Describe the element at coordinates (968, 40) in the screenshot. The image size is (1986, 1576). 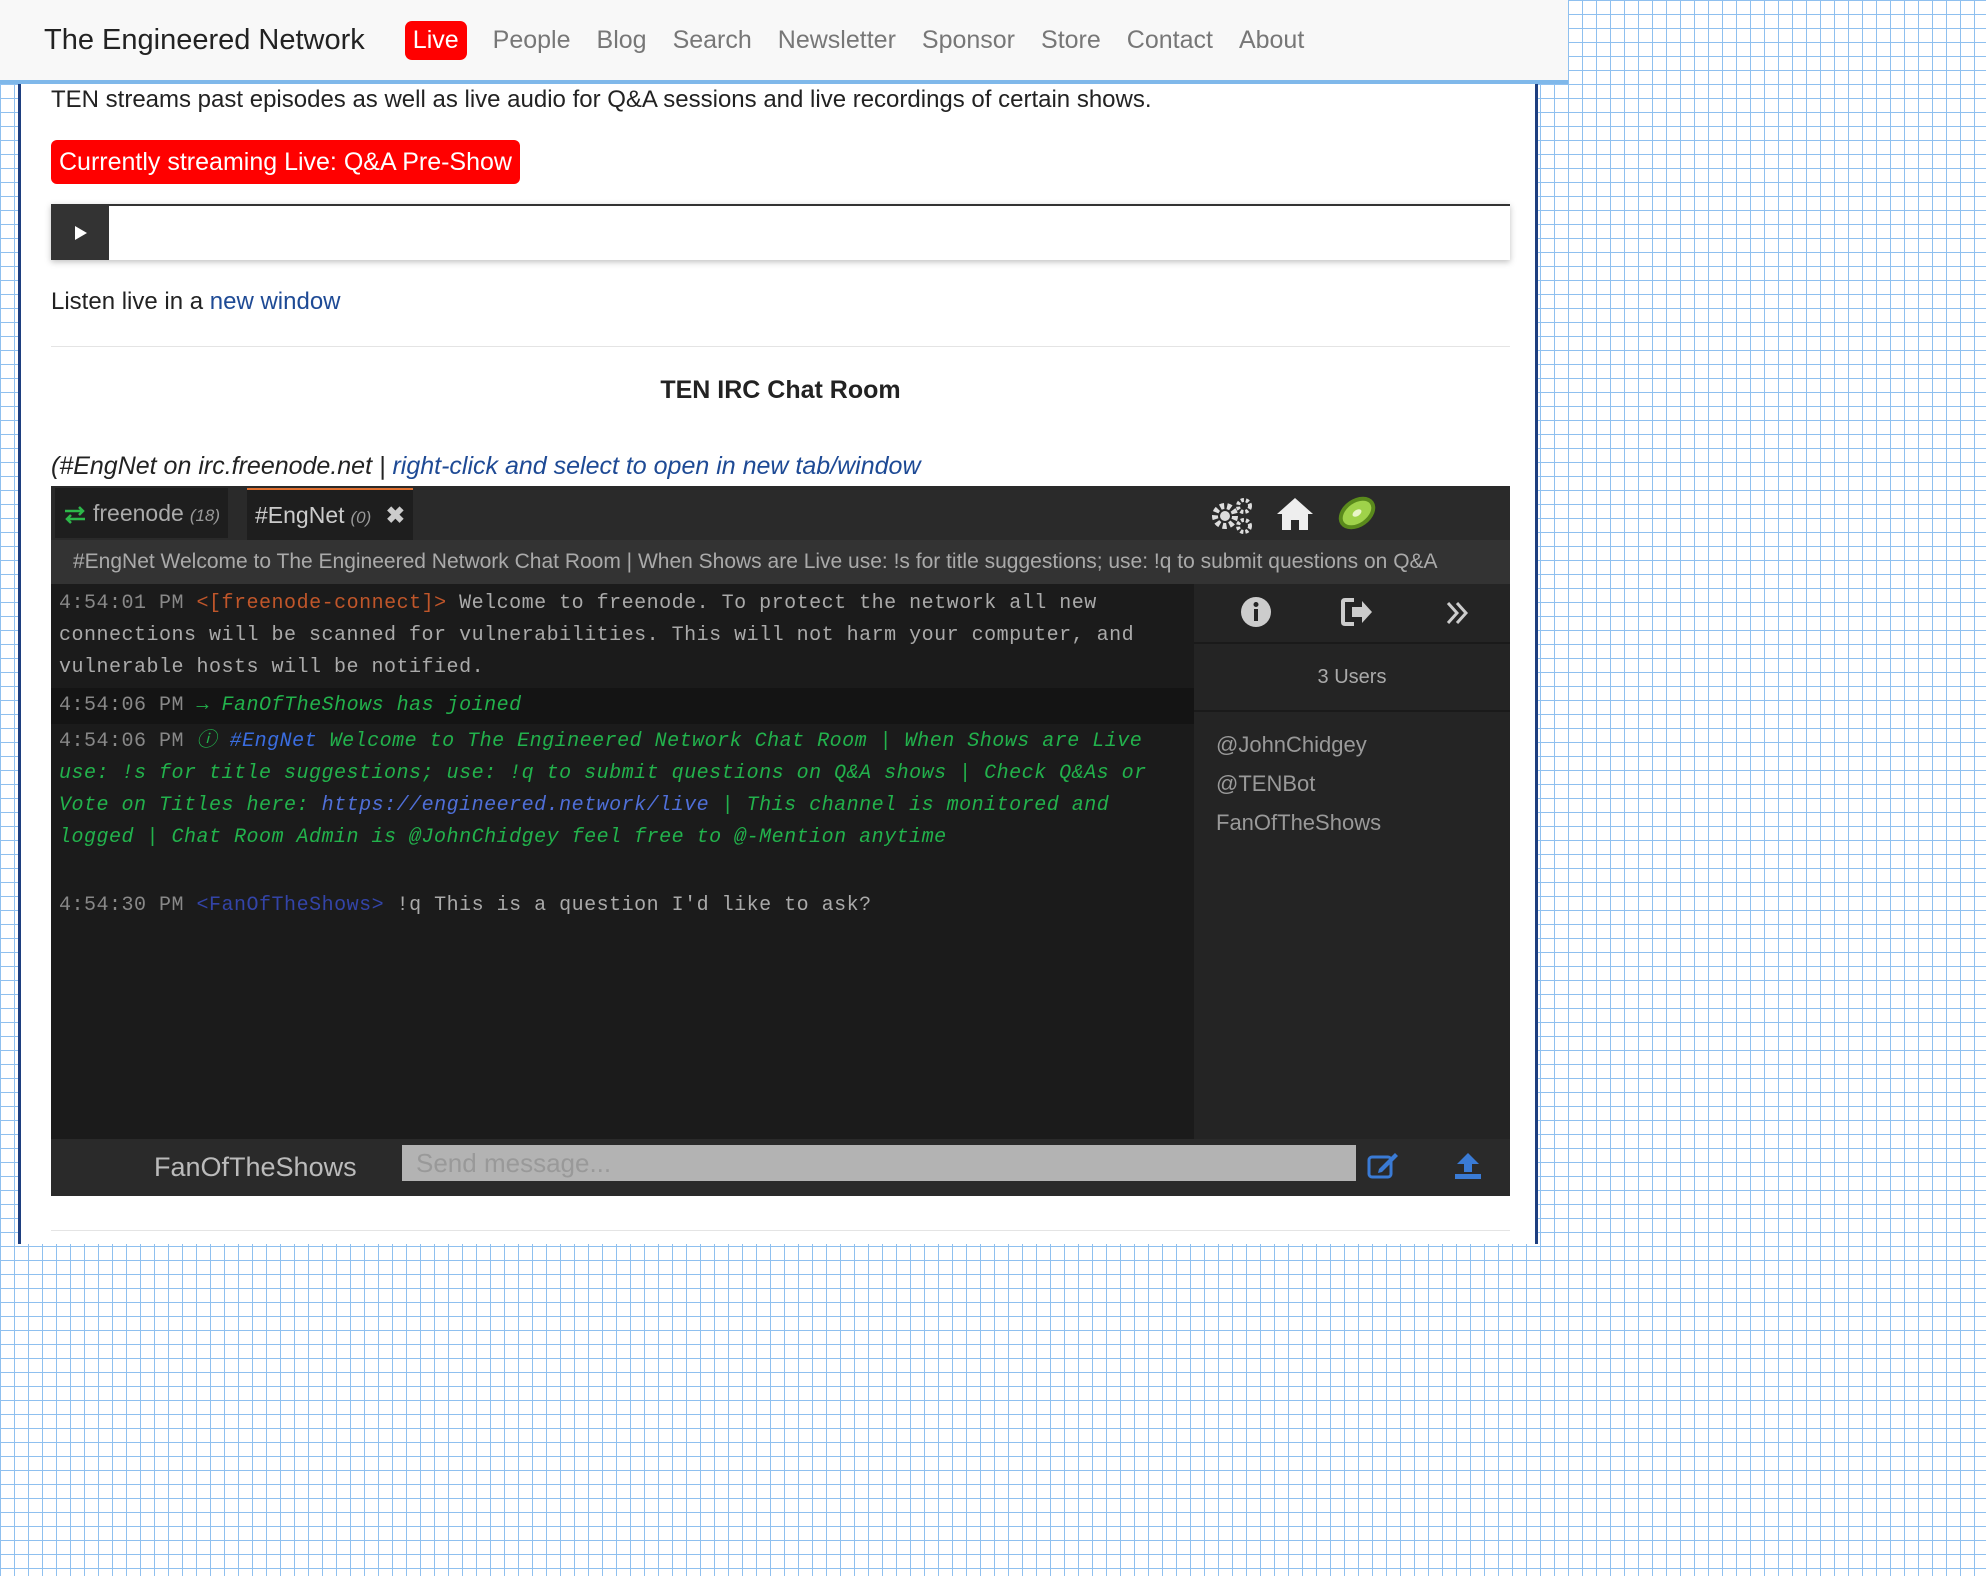
I see `nav-link-sponsor: Sponsor` at that location.